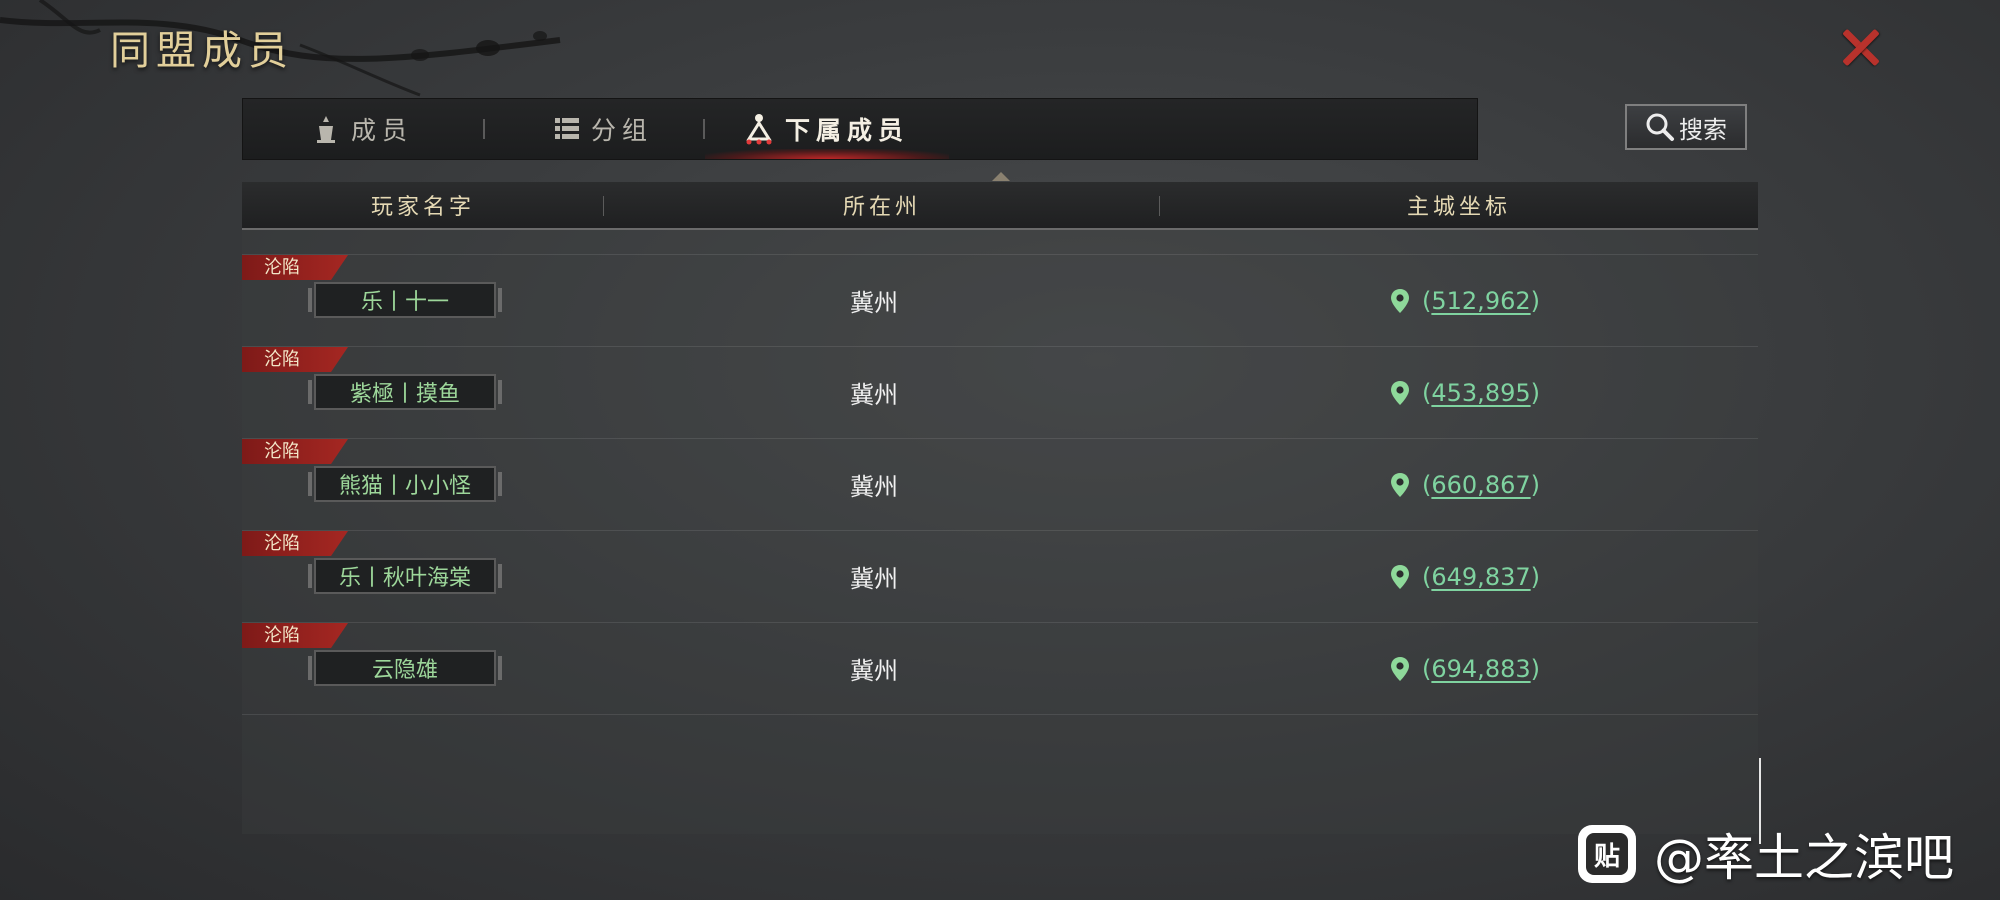  Describe the element at coordinates (847, 130) in the screenshot. I see `tab-subordinates-label: 下属成员` at that location.